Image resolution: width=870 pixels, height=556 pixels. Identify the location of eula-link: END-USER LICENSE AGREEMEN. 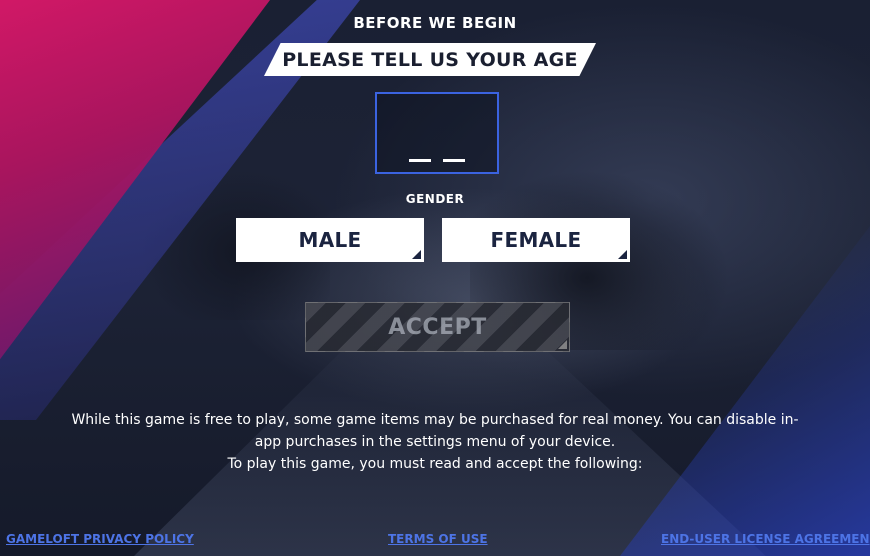
(765, 539).